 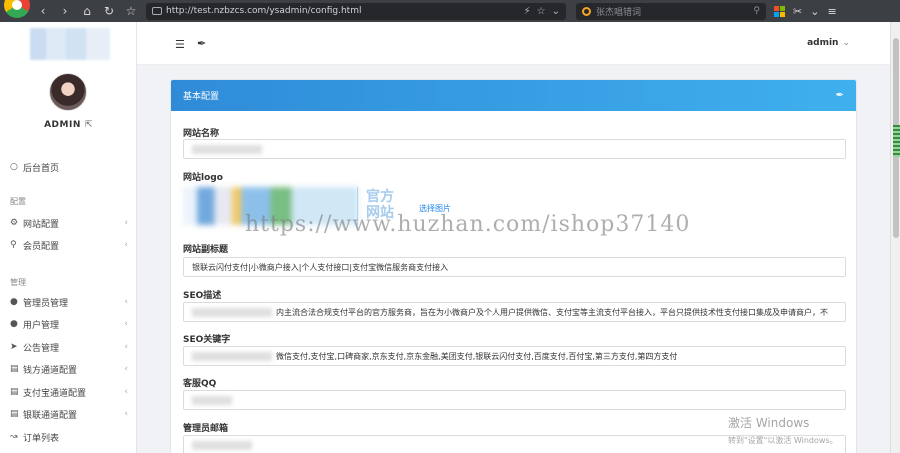 I want to click on seo-keywords-label: SEO关键字, so click(x=207, y=340).